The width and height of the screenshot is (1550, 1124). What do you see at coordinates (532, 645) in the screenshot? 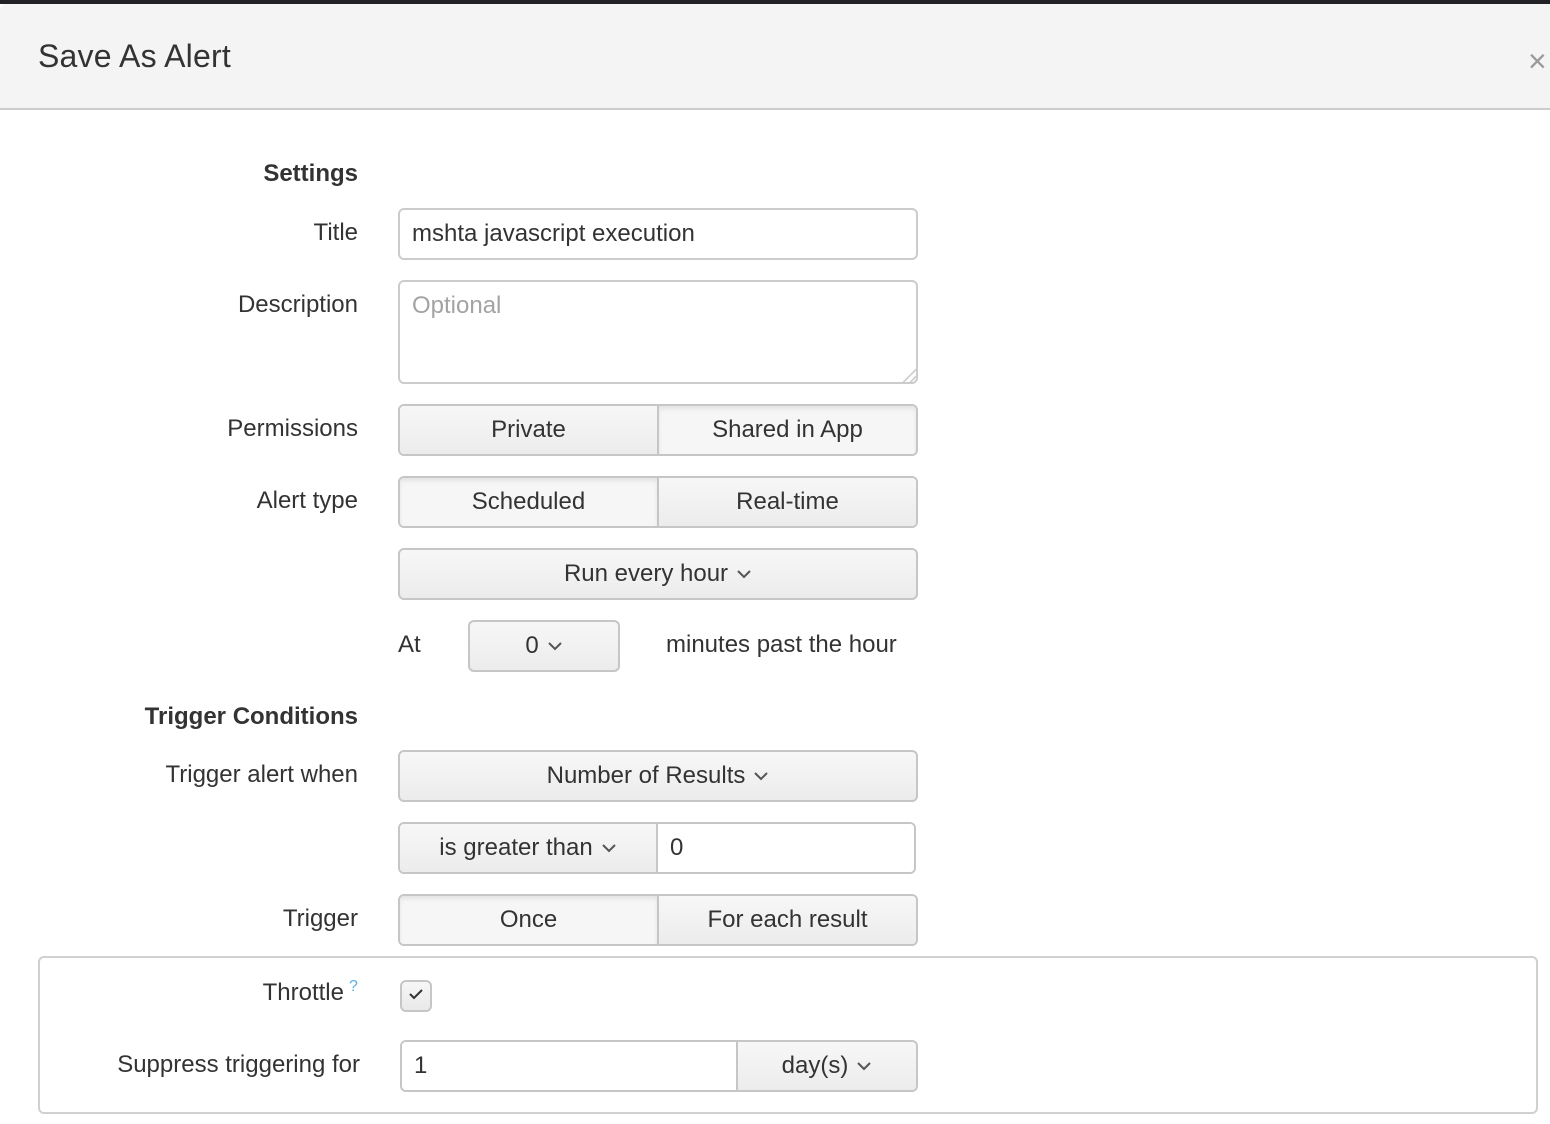
I see `minute-value: 0` at bounding box center [532, 645].